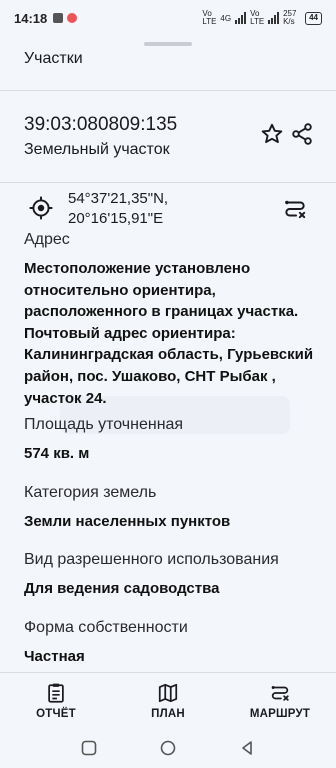  I want to click on clipboard-icon, so click(56, 693).